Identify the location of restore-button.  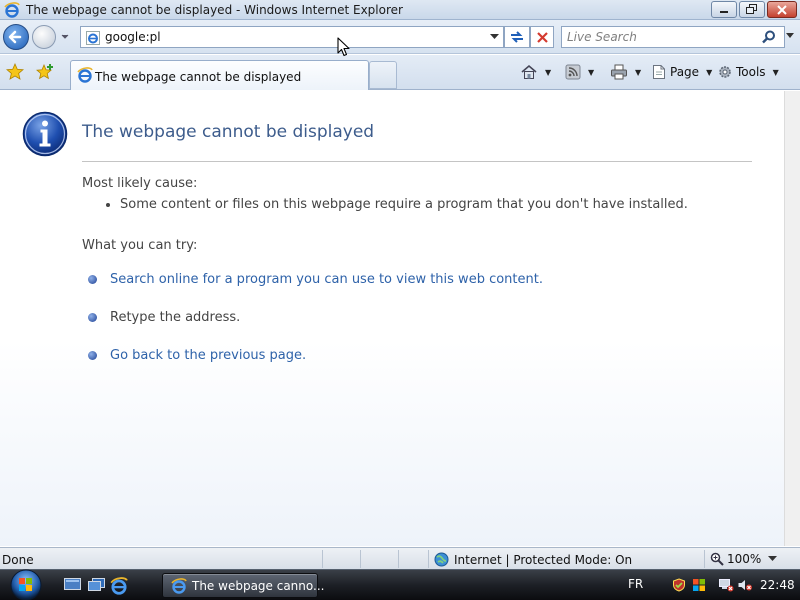
(752, 9).